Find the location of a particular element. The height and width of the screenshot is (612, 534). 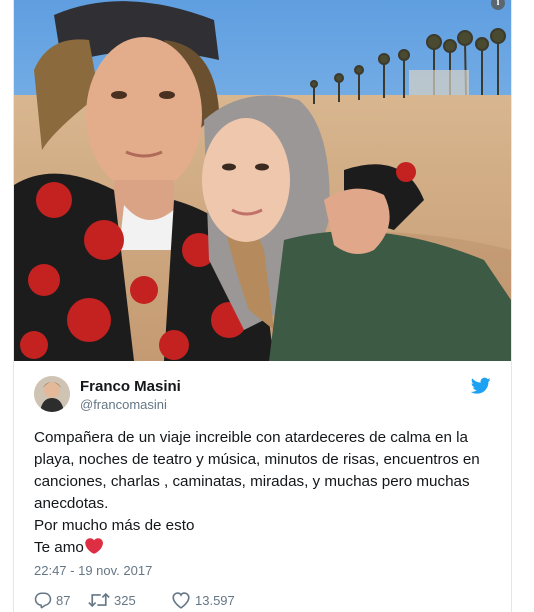

author-name: Franco Masini is located at coordinates (130, 386).